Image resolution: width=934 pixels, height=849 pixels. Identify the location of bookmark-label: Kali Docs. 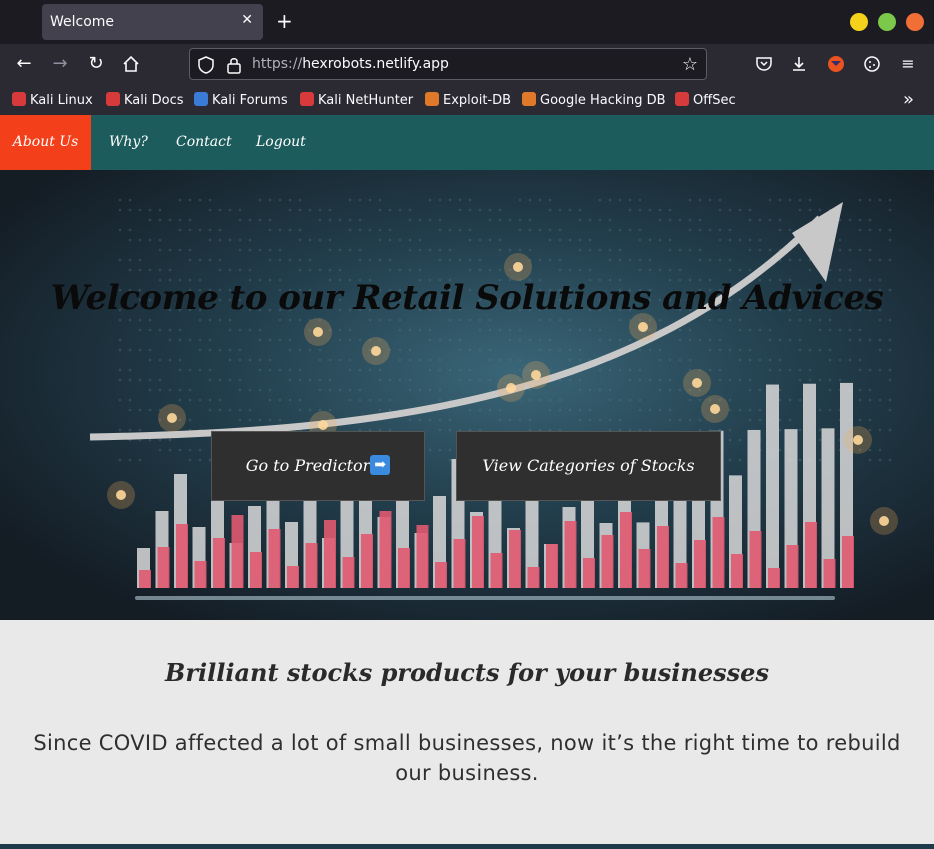
(154, 100).